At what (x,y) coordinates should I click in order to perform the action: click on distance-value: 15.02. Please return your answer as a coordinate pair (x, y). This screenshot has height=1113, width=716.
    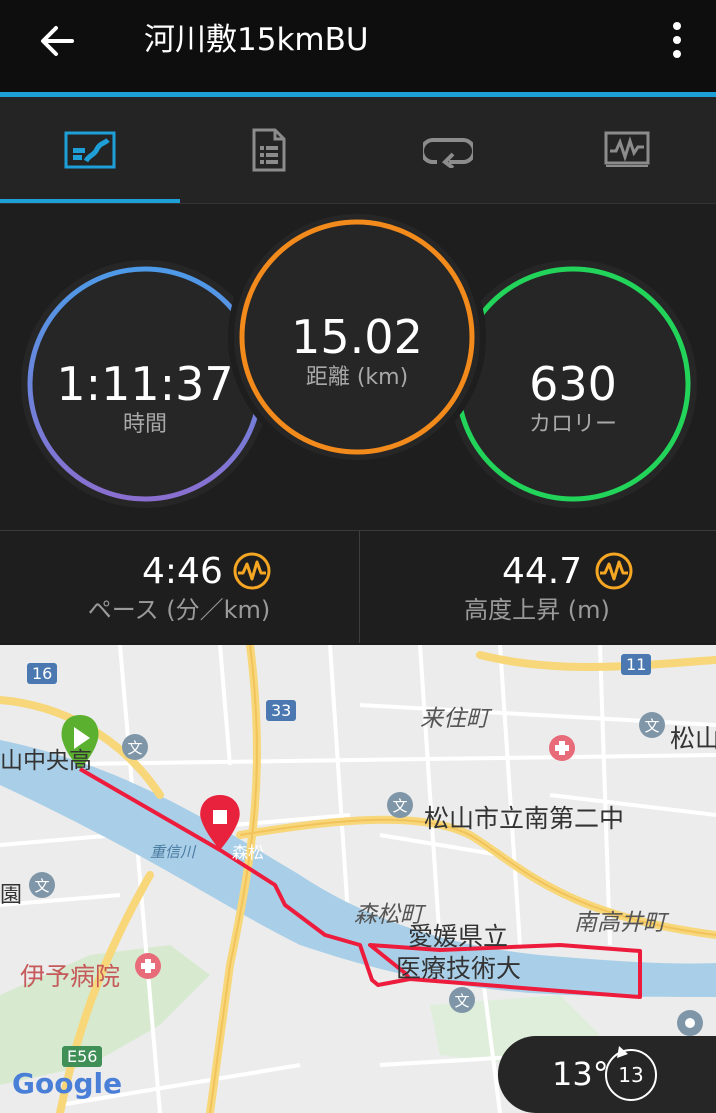
    Looking at the image, I should click on (357, 337).